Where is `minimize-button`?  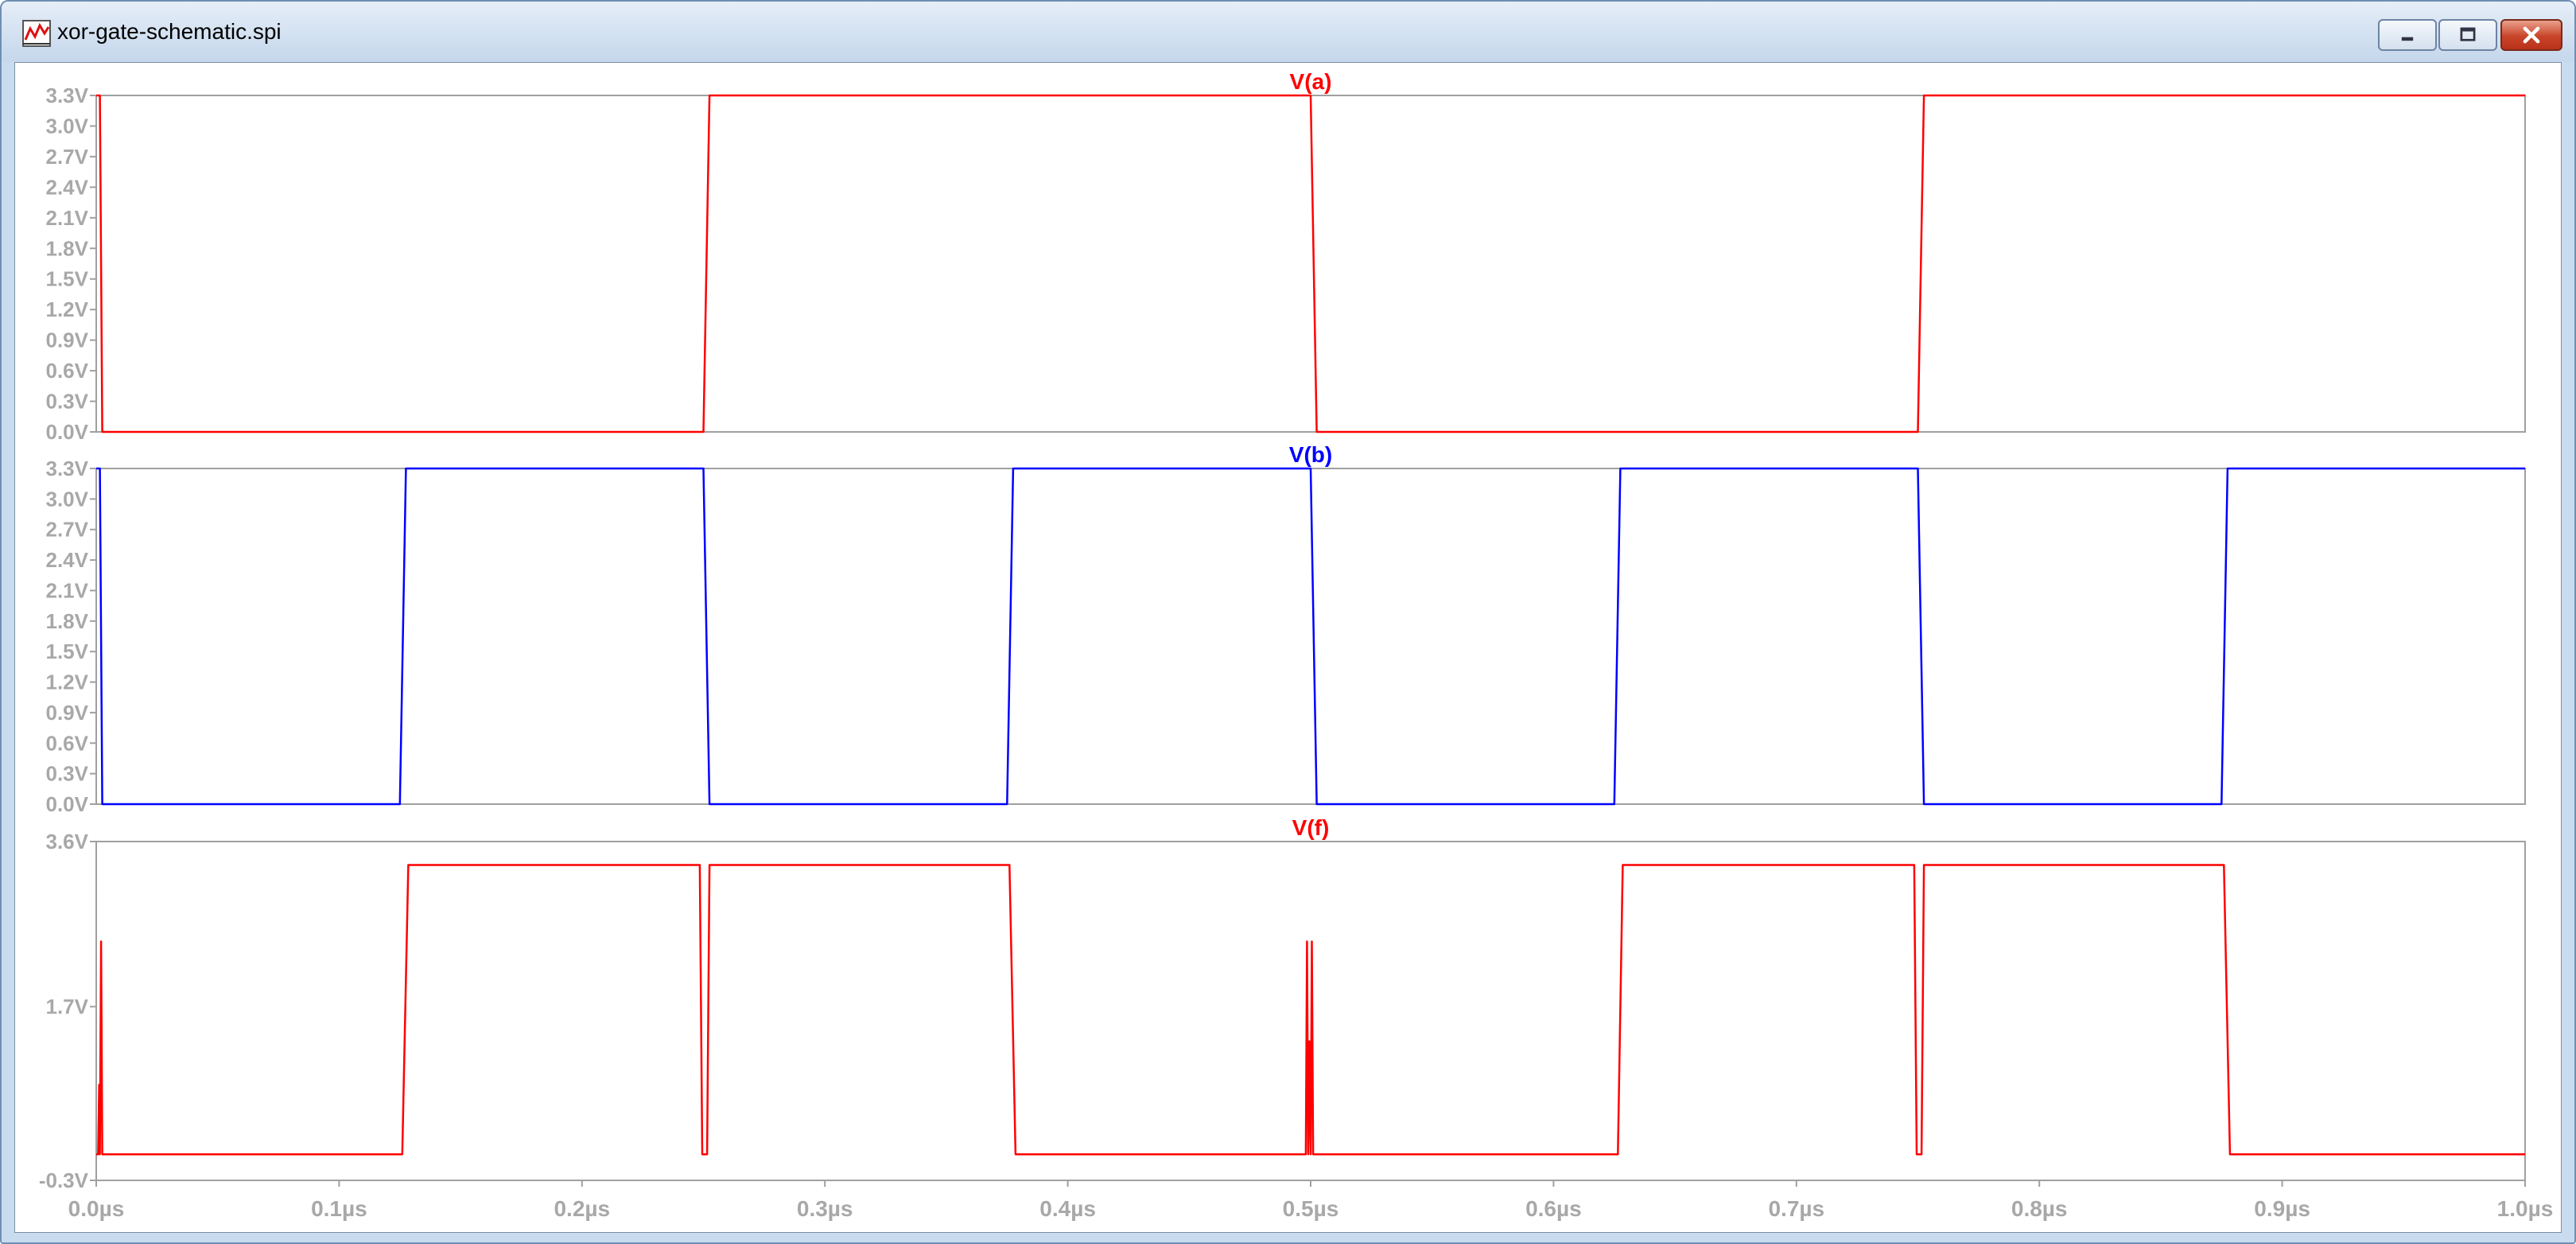
minimize-button is located at coordinates (2407, 35).